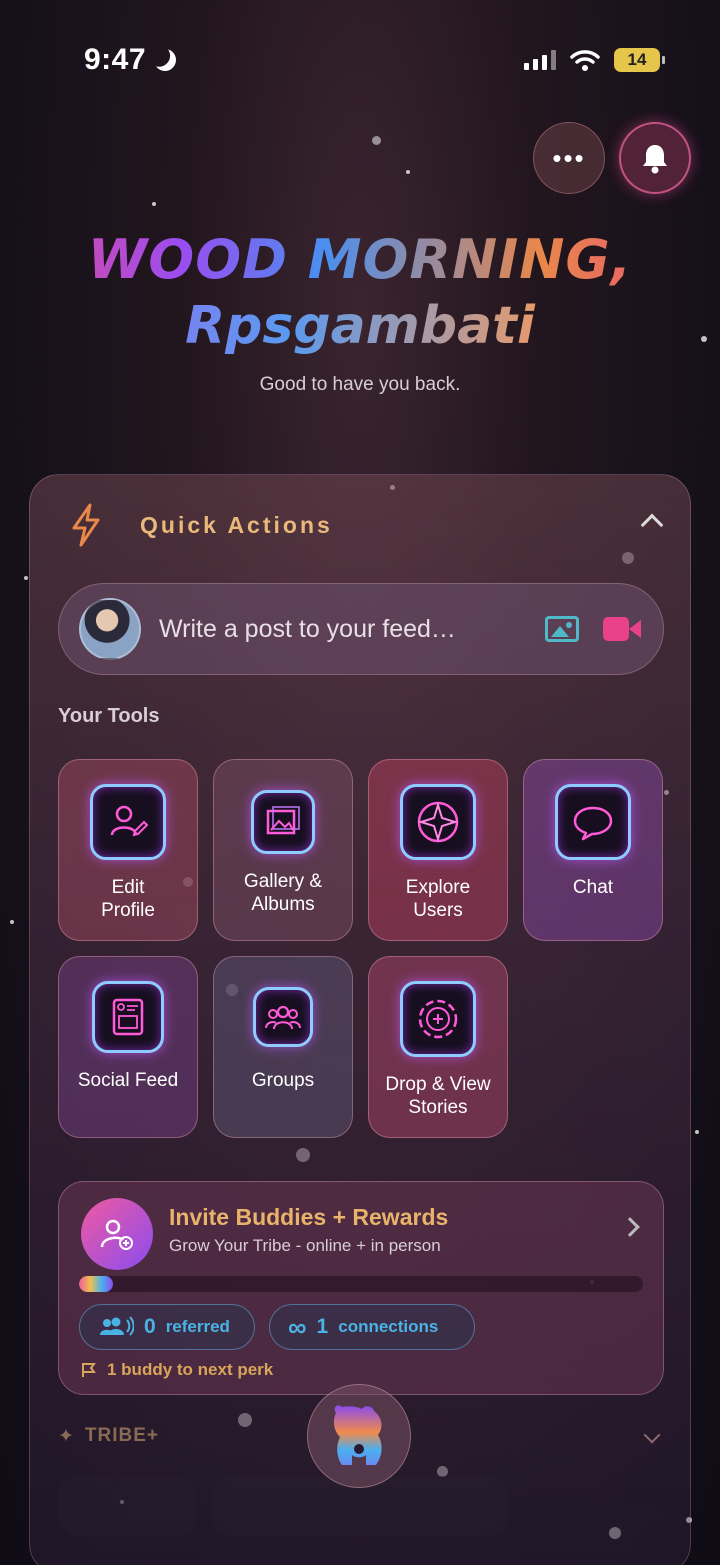 This screenshot has width=720, height=1565. What do you see at coordinates (438, 899) in the screenshot?
I see `tool-label: Explore Users` at bounding box center [438, 899].